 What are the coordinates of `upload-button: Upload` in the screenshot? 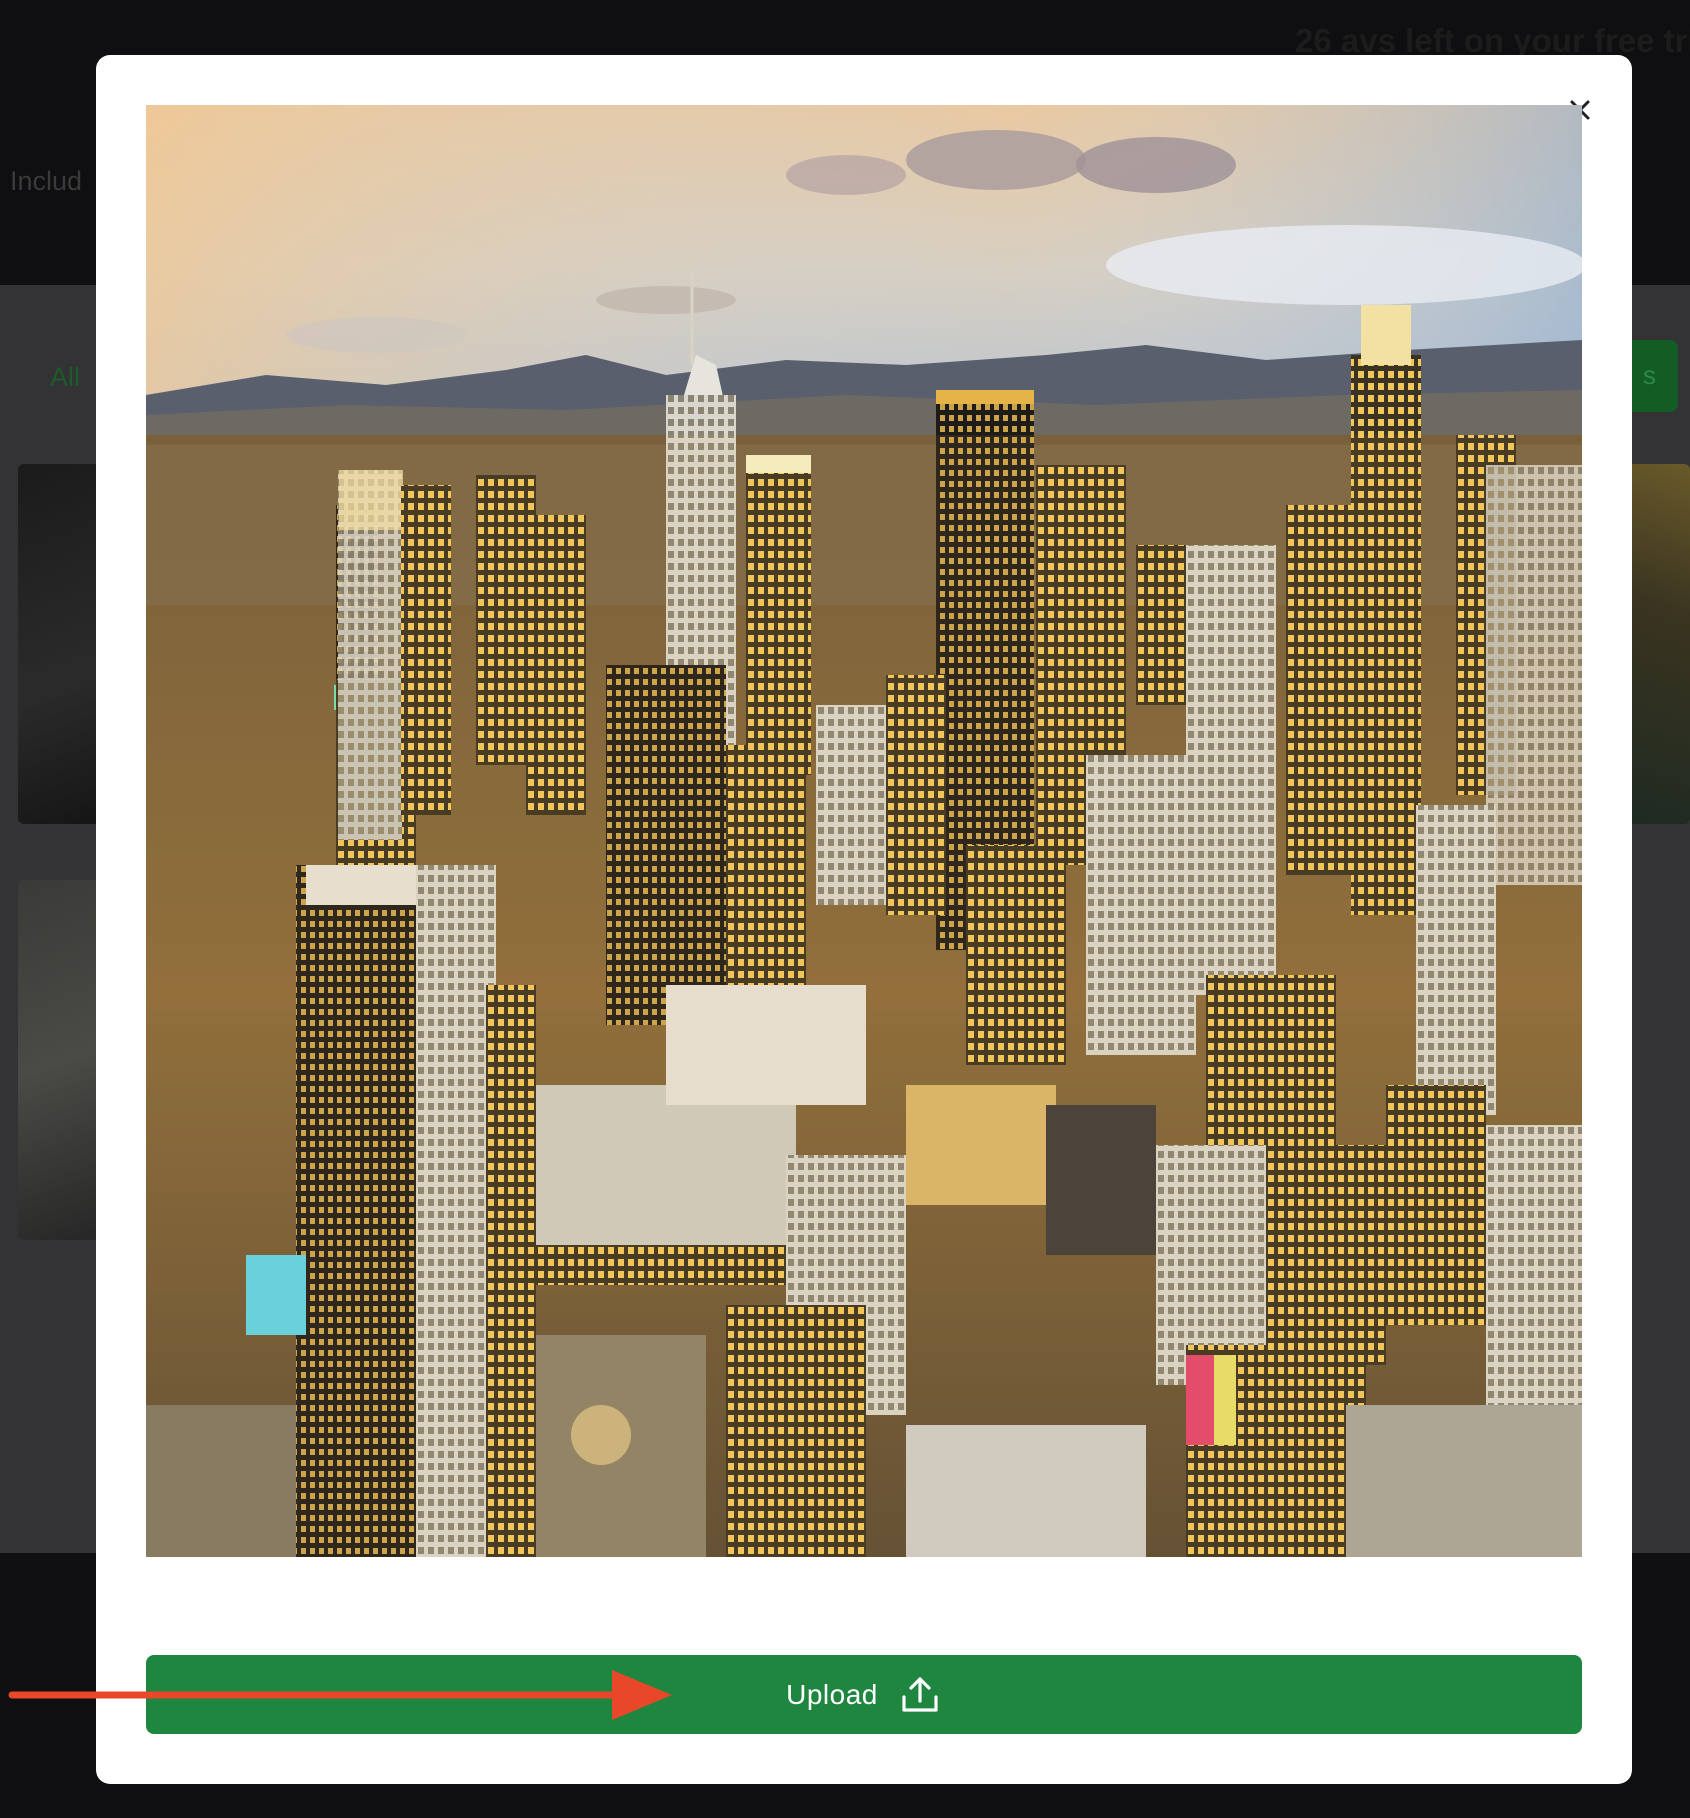 It's located at (864, 1694).